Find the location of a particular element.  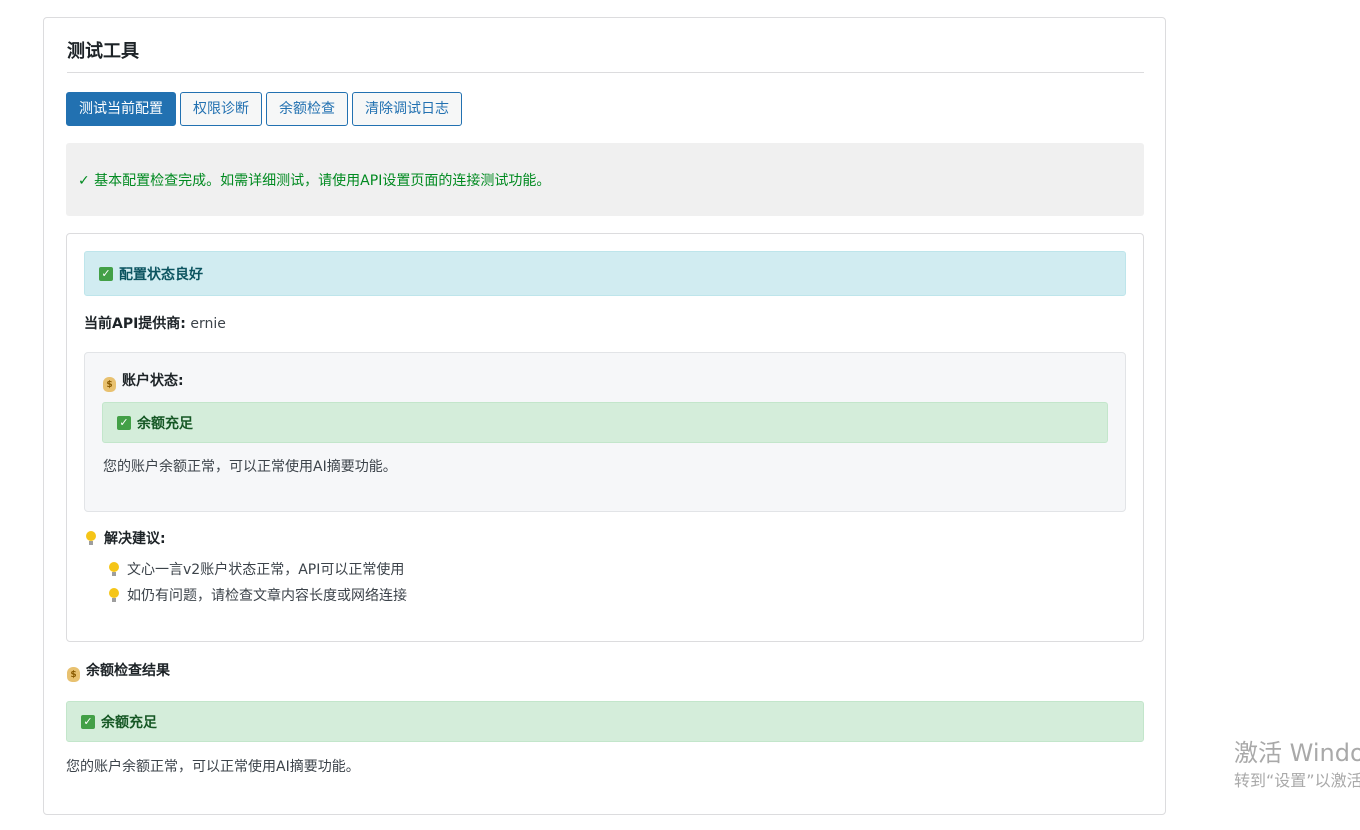

account-status-heading: $ 账户状态: is located at coordinates (143, 381).